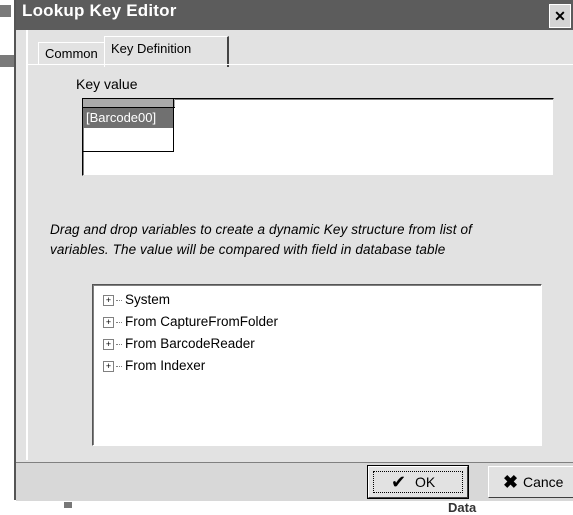 This screenshot has height=515, width=573. I want to click on window-title: Lookup Key Editor, so click(99, 10).